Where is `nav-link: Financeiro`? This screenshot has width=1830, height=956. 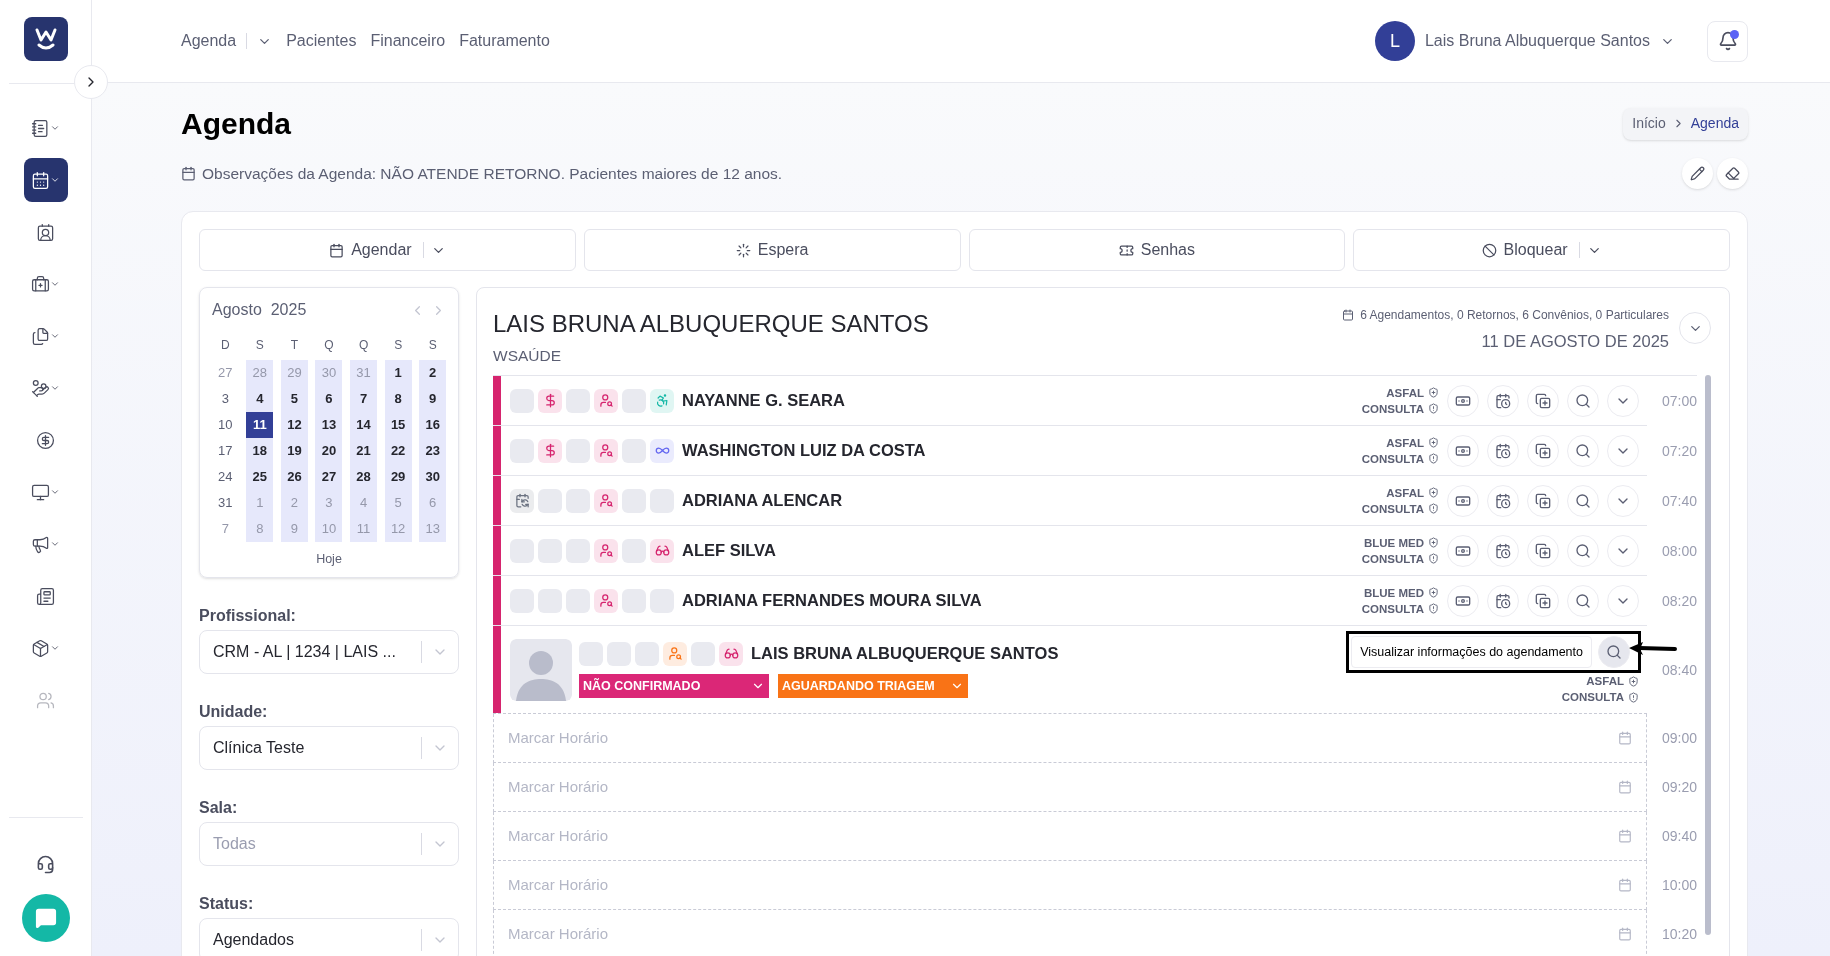 nav-link: Financeiro is located at coordinates (408, 41).